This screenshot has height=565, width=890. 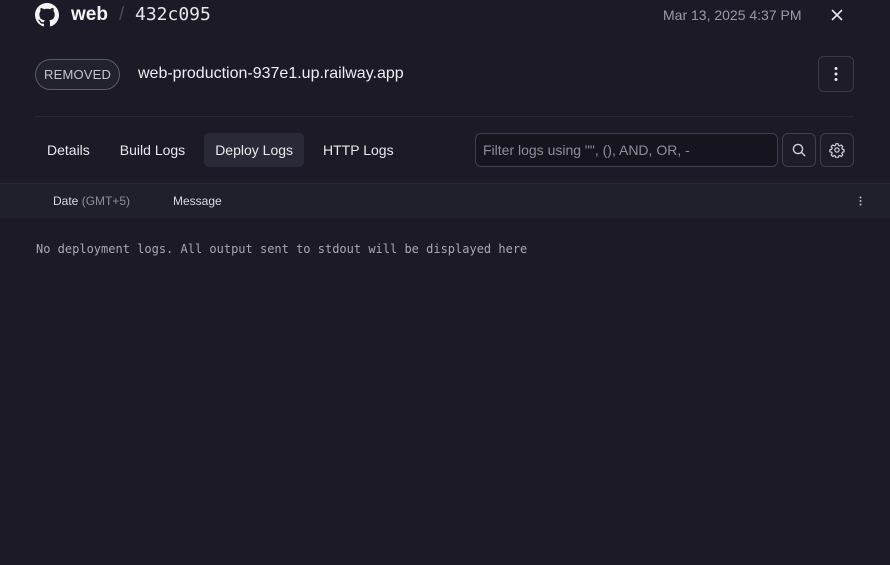 What do you see at coordinates (271, 74) in the screenshot?
I see `deployment-url: web-production-937e1.up.railway.app` at bounding box center [271, 74].